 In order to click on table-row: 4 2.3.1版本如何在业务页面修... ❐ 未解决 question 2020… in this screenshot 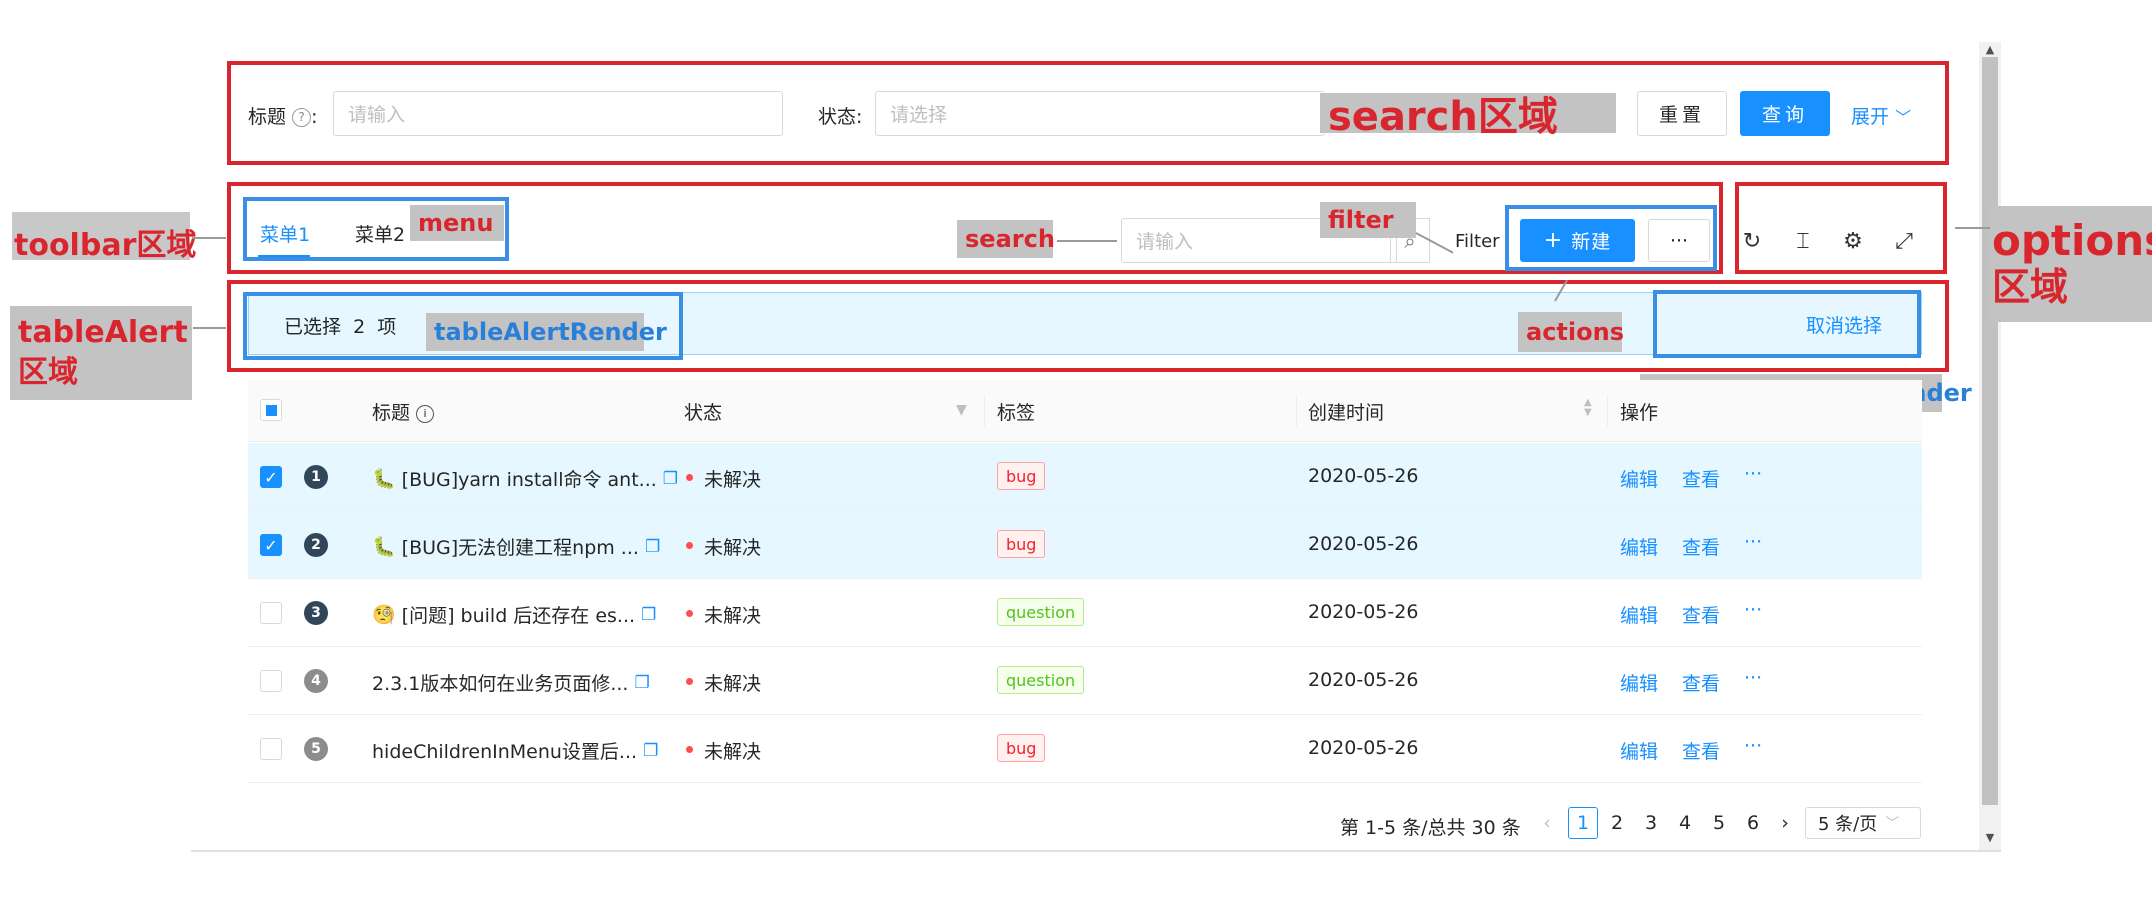, I will do `click(1085, 681)`.